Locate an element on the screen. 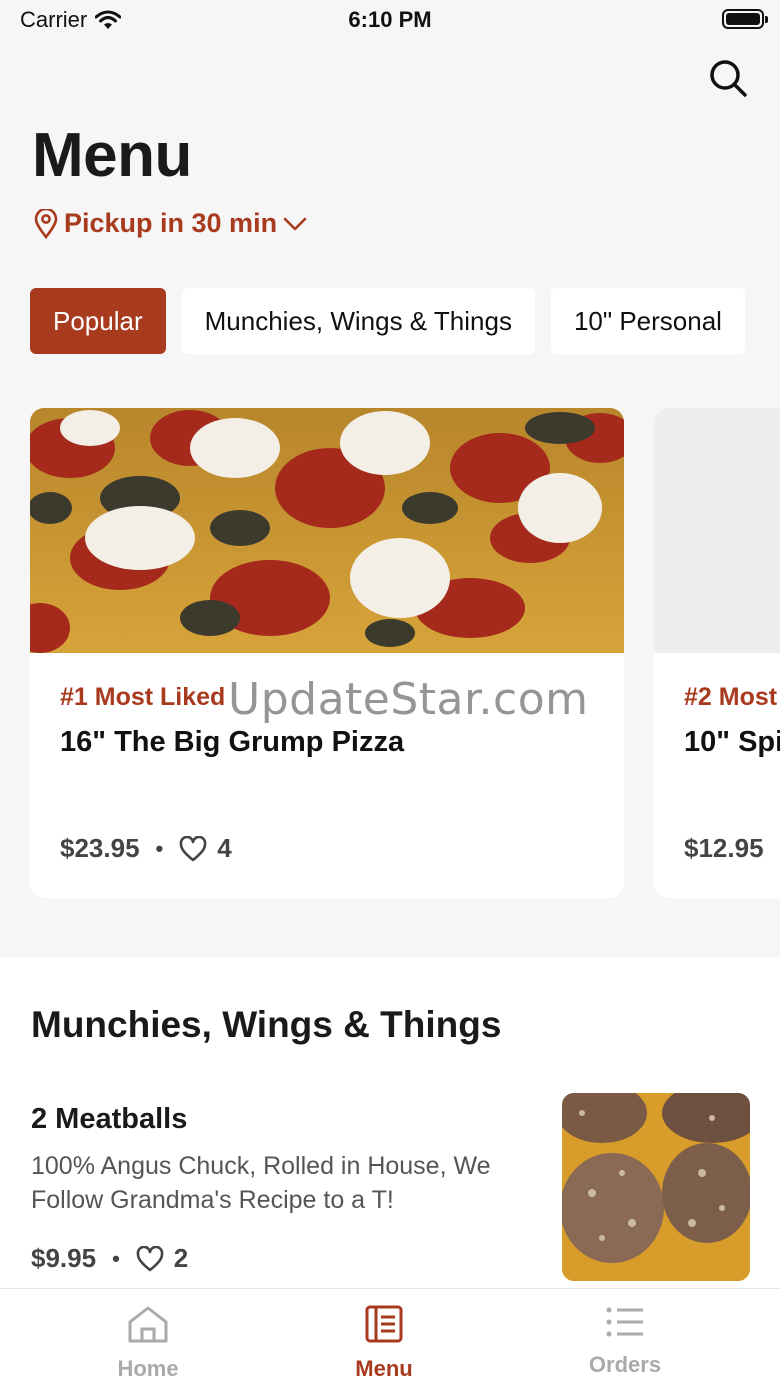 The width and height of the screenshot is (780, 1387). card-likes: 4 is located at coordinates (224, 848).